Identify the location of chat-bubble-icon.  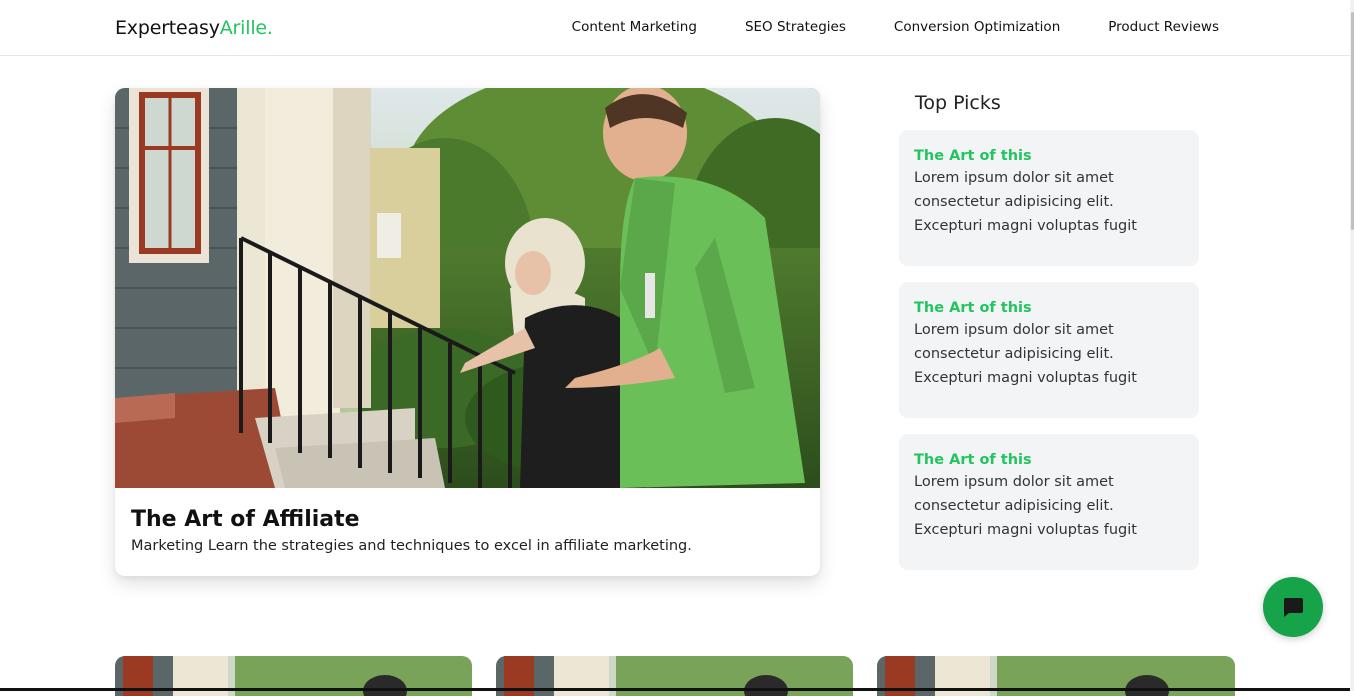
(1293, 607).